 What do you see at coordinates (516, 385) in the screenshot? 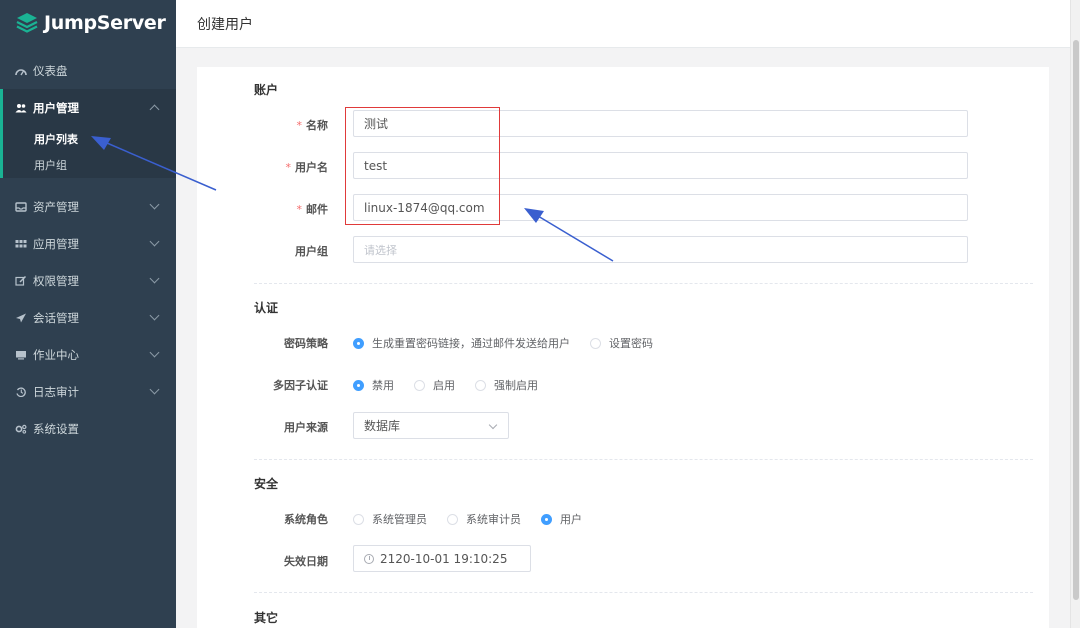
I see `radio-label: 强制启用` at bounding box center [516, 385].